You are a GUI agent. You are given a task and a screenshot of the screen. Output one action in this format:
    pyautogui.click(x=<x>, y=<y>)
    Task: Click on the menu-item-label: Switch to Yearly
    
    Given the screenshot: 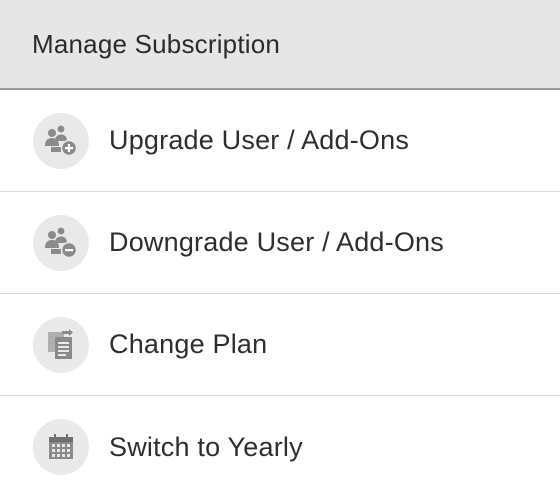 What is the action you would take?
    pyautogui.click(x=206, y=446)
    